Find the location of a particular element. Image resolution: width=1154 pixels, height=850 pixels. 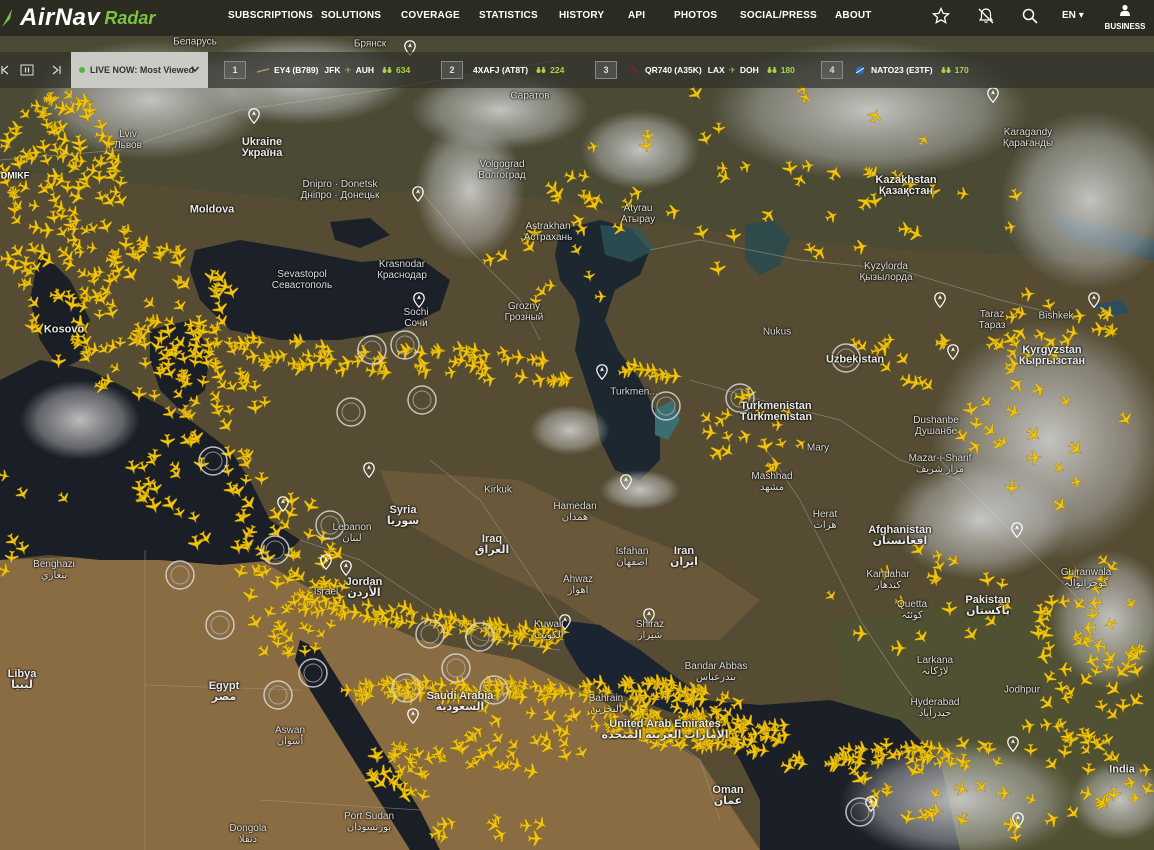

live-flight-2: 2 4XAFJ (AT8T) 224 is located at coordinates (502, 70).